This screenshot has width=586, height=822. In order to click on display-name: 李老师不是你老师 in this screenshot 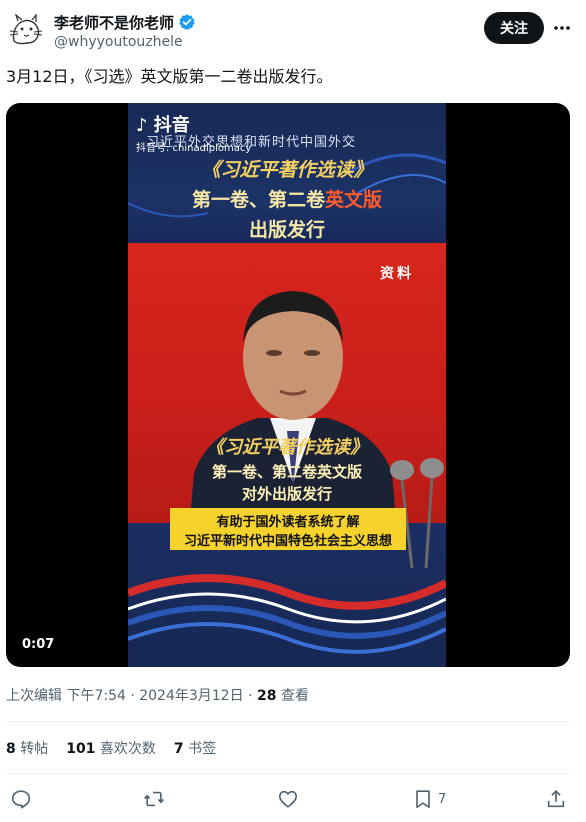, I will do `click(114, 22)`.